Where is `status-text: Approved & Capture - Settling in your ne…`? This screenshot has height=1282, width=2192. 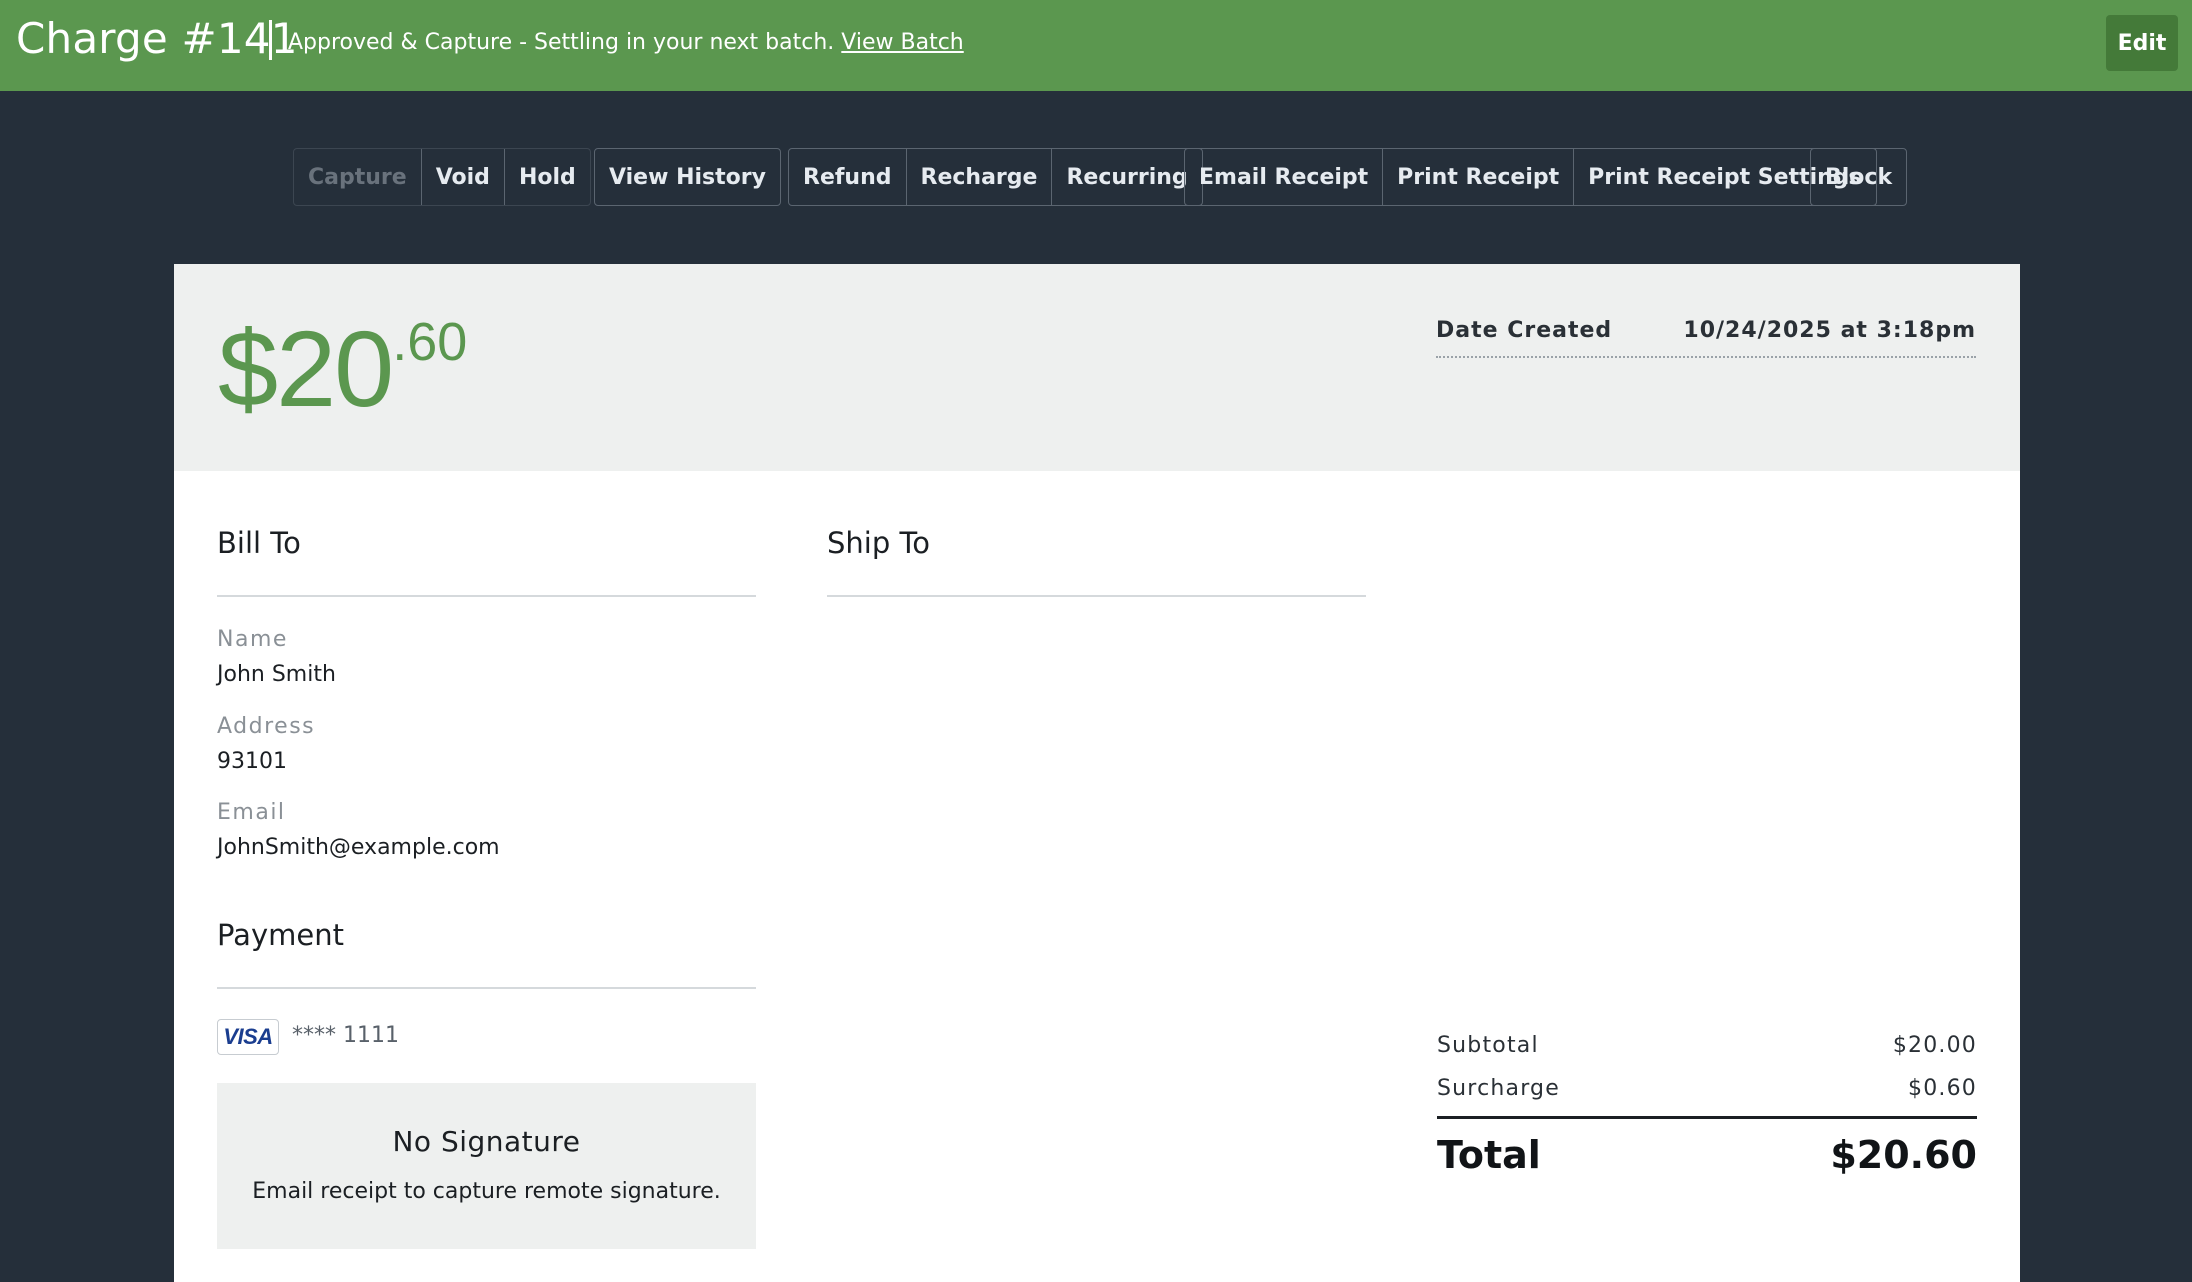 status-text: Approved & Capture - Settling in your ne… is located at coordinates (561, 42).